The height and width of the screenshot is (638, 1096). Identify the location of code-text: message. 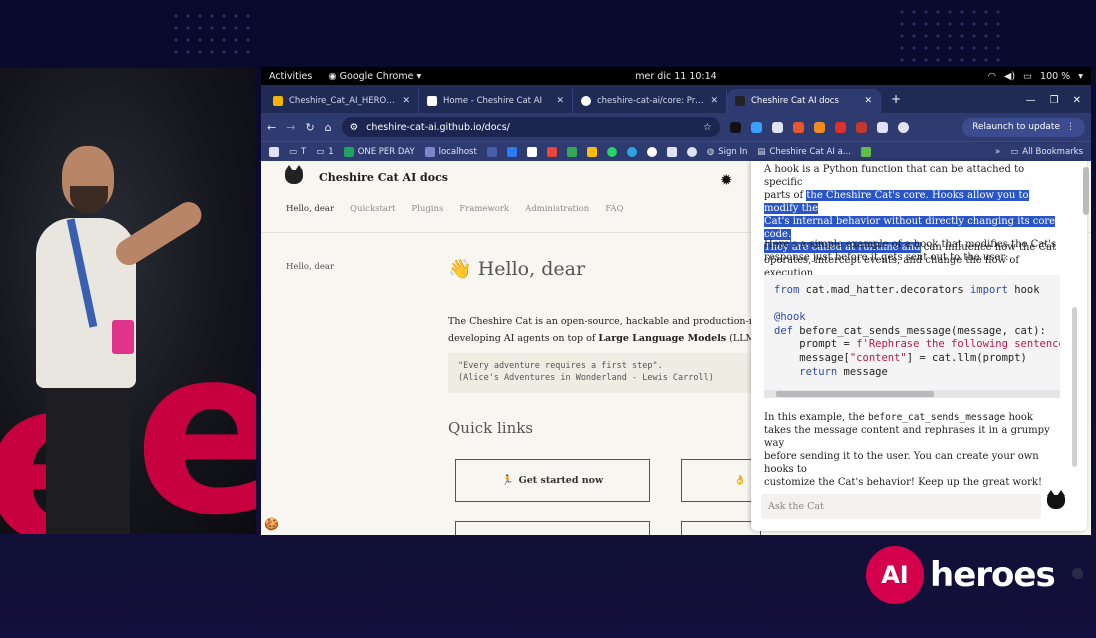
(862, 371).